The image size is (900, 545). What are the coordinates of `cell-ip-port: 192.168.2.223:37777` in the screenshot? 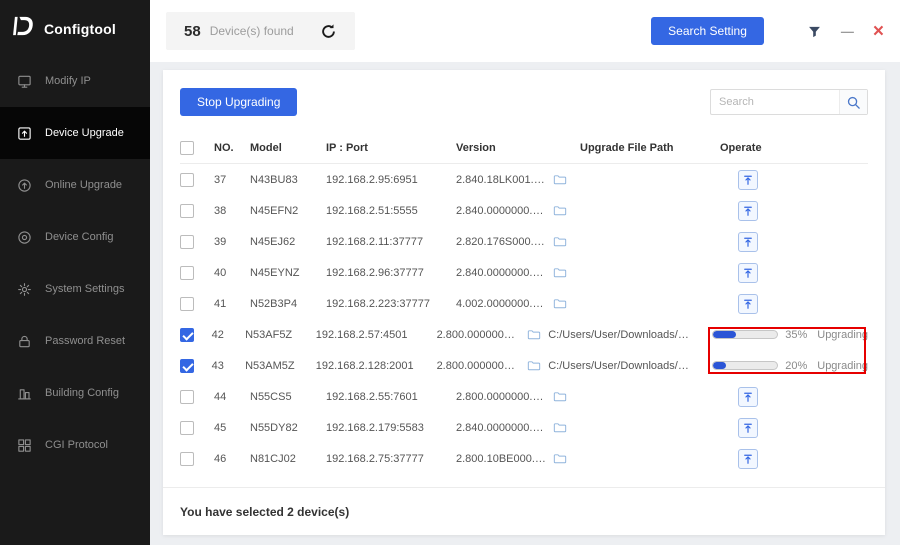 It's located at (378, 303).